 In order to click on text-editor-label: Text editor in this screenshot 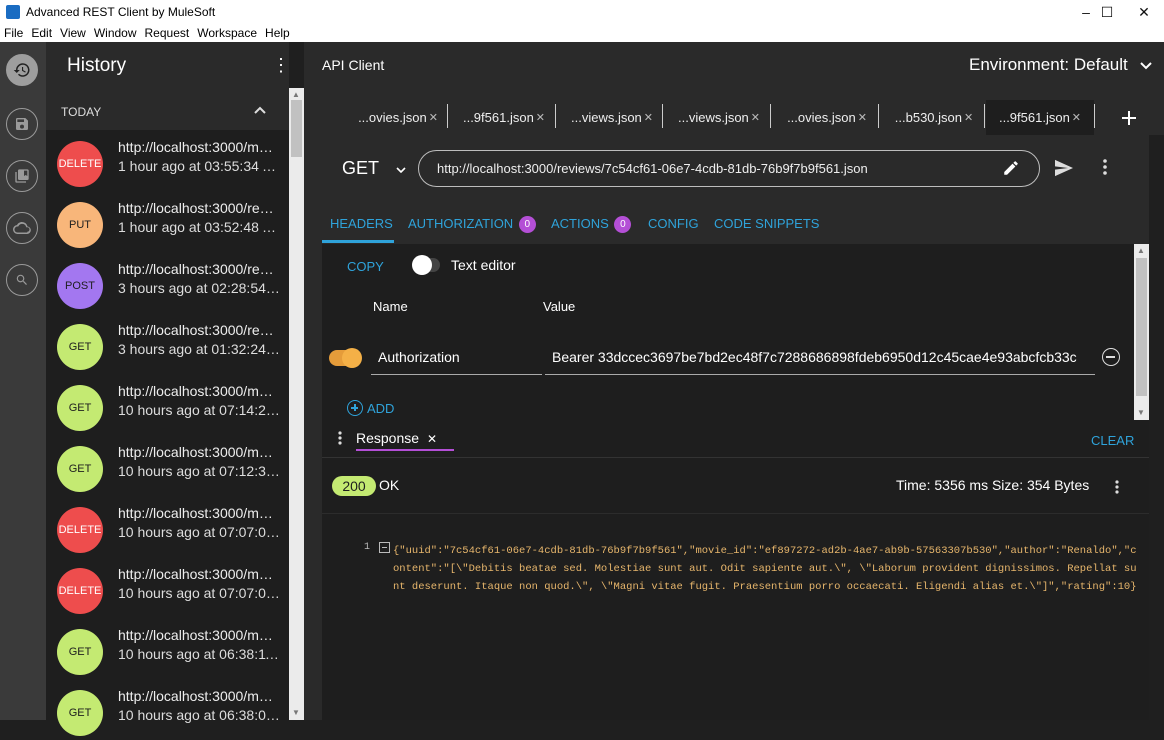, I will do `click(483, 265)`.